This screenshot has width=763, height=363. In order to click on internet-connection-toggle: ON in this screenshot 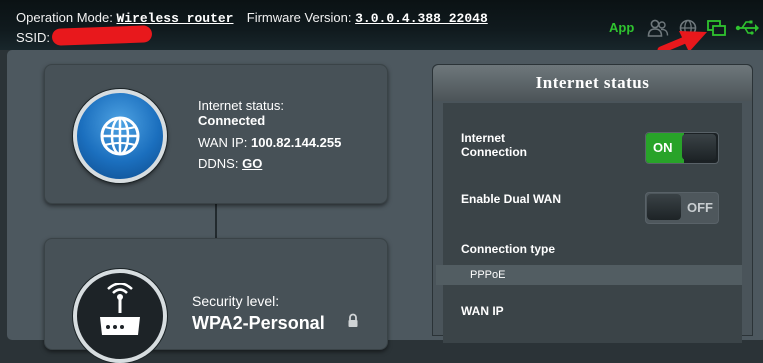, I will do `click(682, 148)`.